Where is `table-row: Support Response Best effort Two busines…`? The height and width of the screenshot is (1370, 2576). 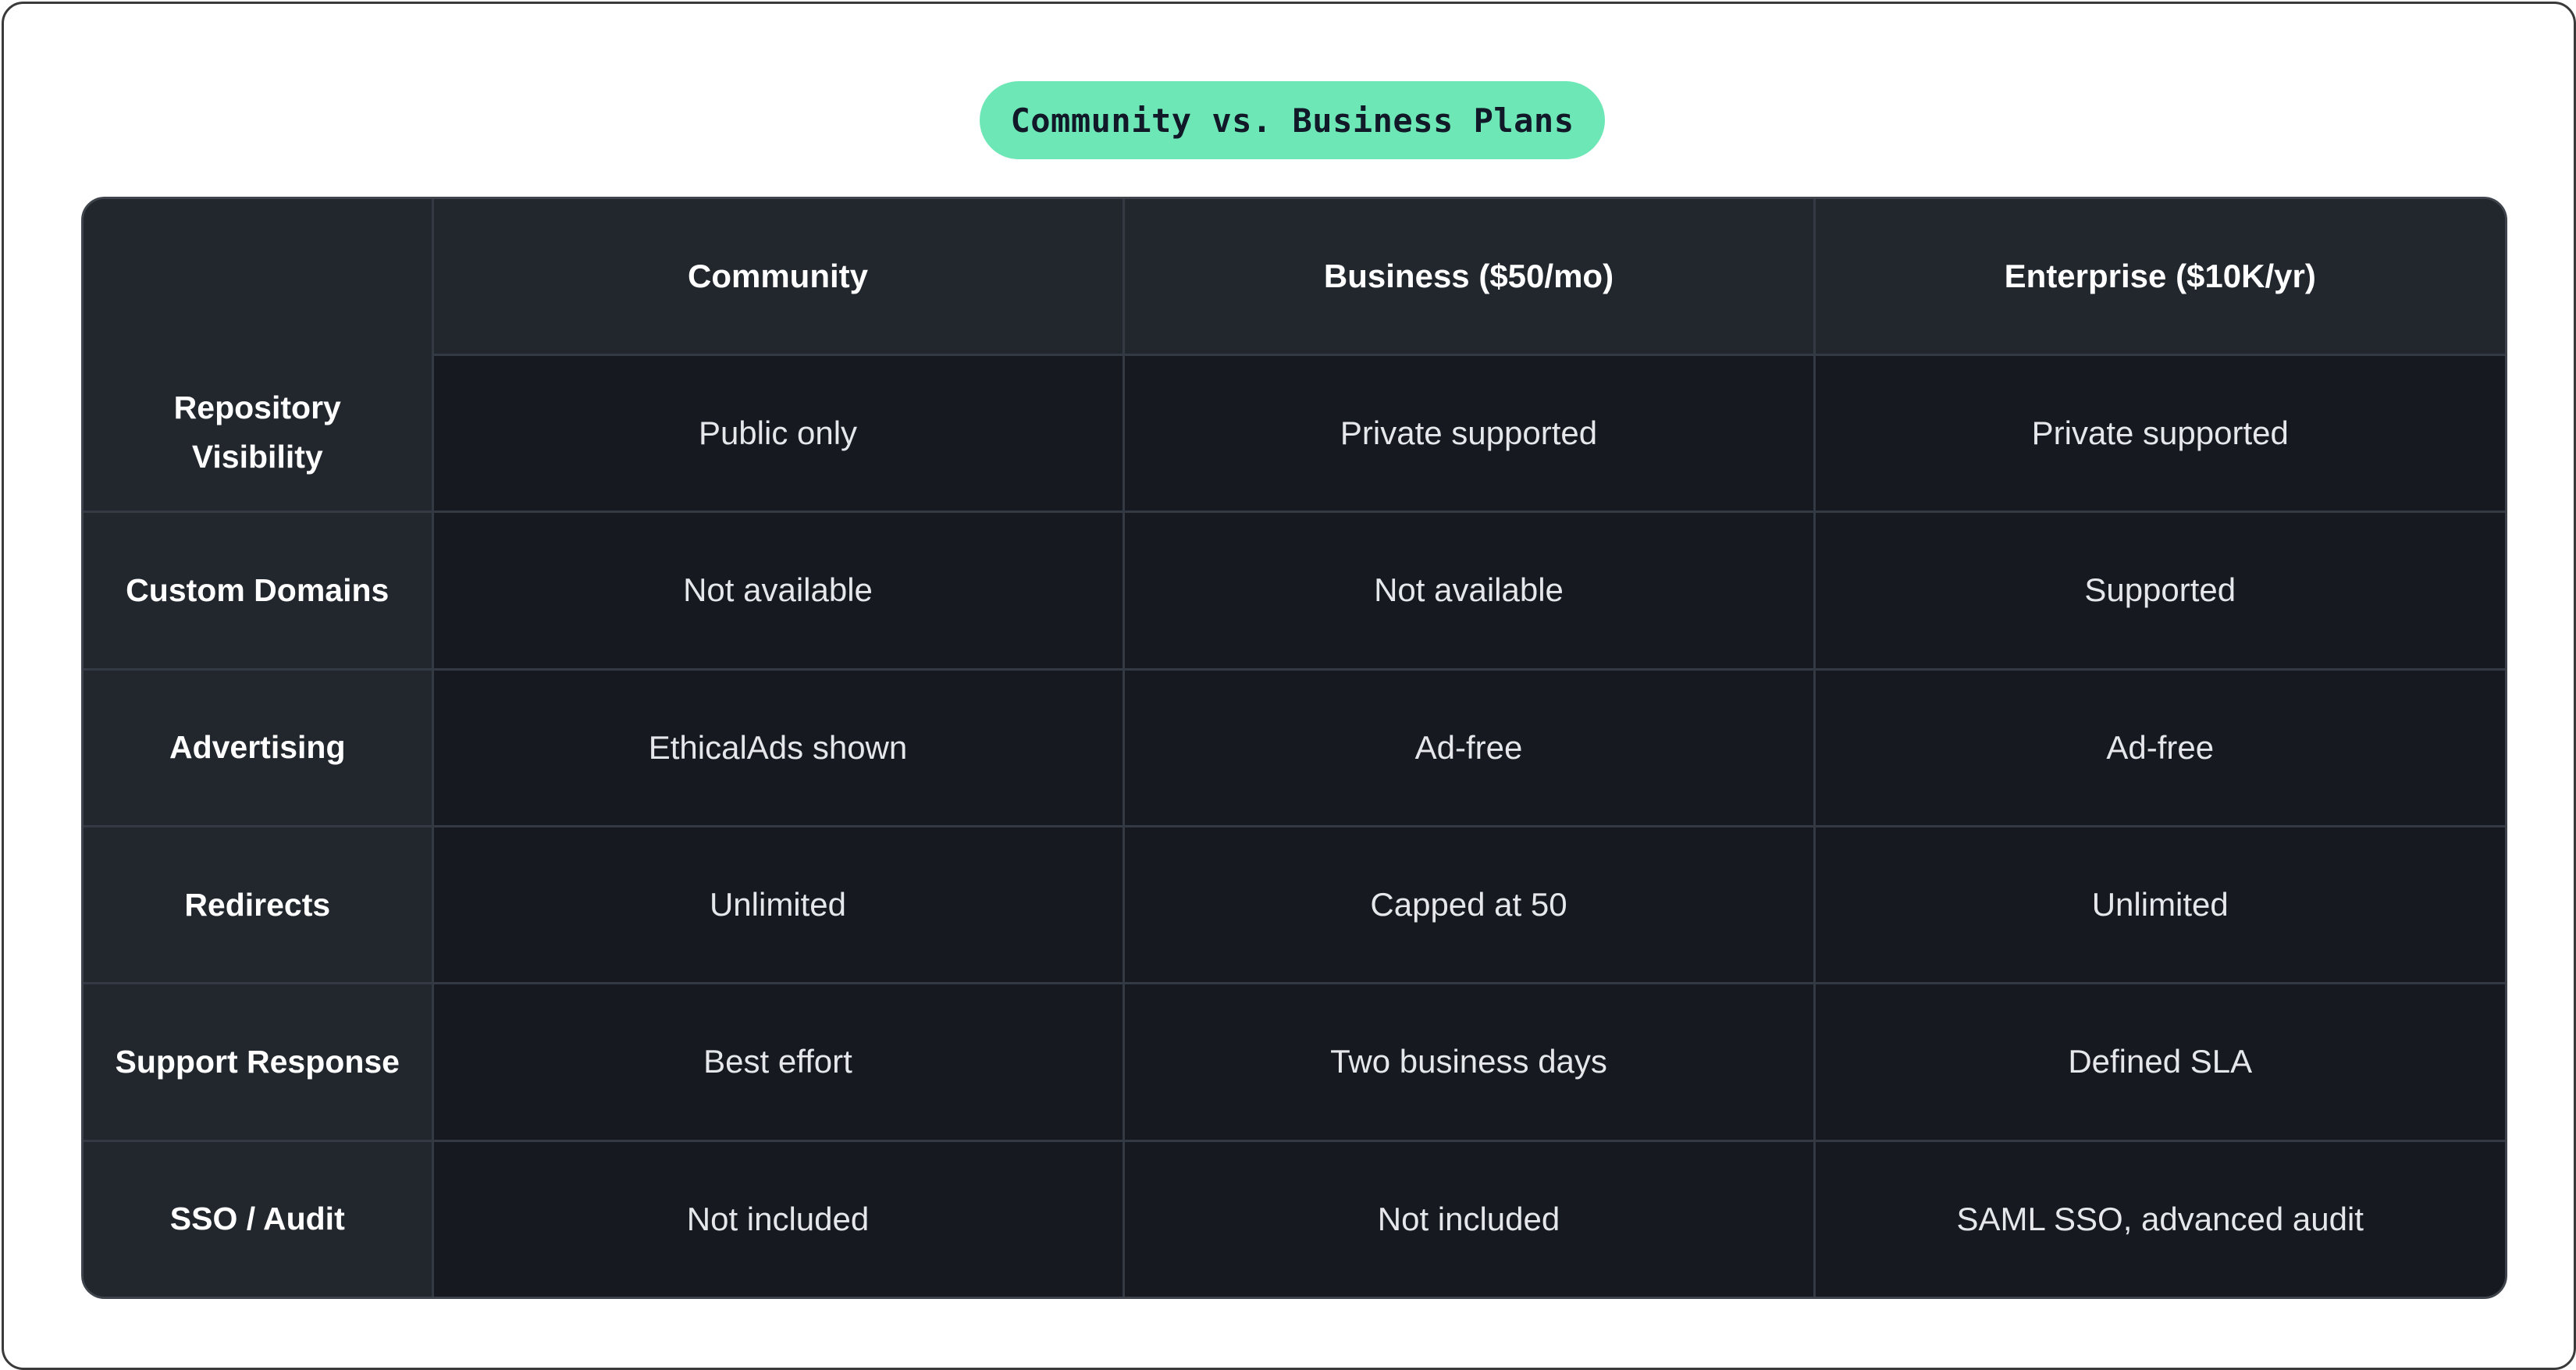
table-row: Support Response Best effort Two busines… is located at coordinates (1294, 1062).